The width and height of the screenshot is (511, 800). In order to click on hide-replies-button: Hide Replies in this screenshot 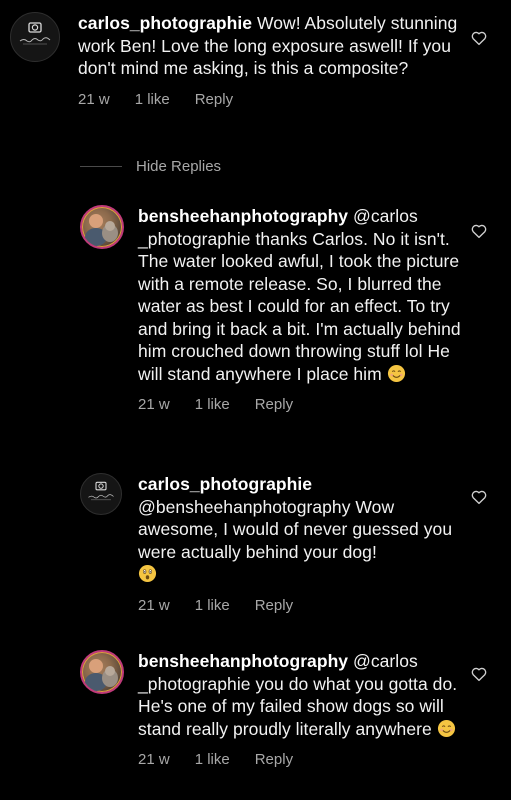, I will do `click(150, 166)`.